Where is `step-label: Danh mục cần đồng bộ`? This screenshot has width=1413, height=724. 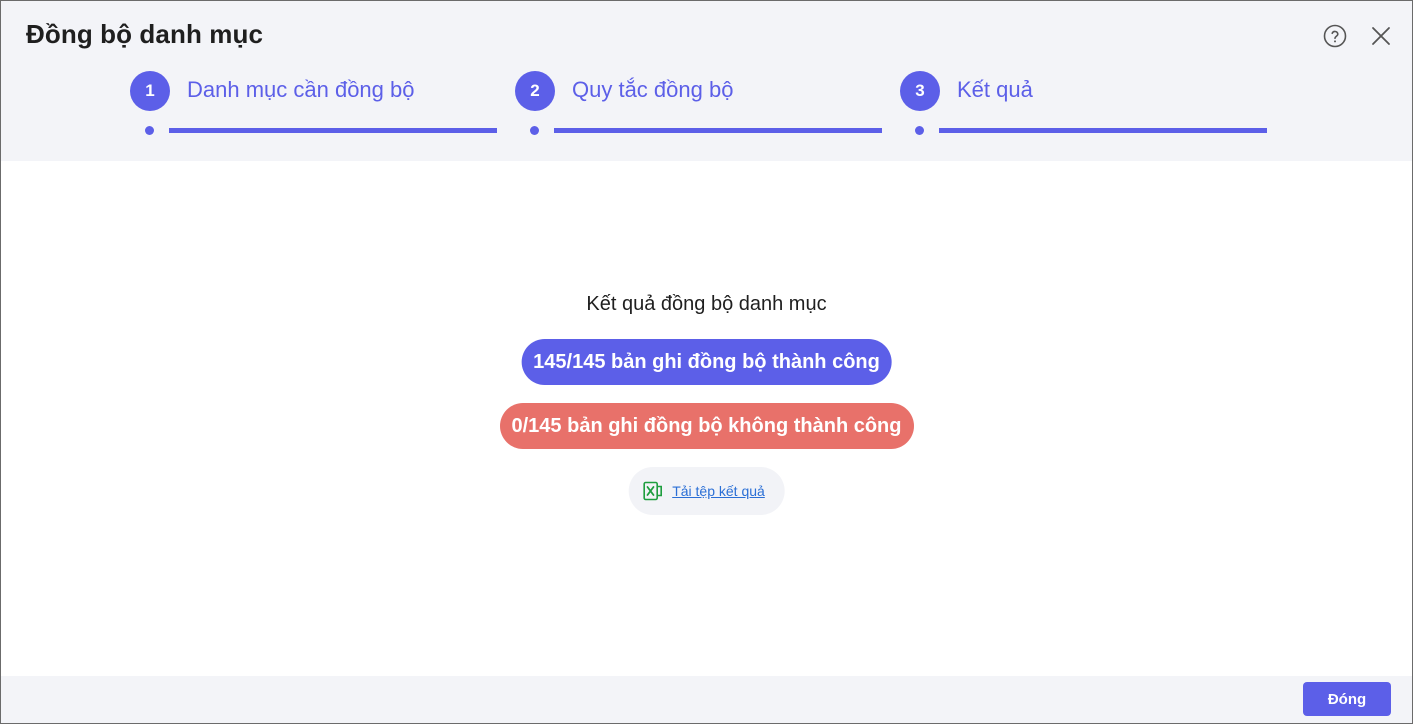 step-label: Danh mục cần đồng bộ is located at coordinates (301, 89).